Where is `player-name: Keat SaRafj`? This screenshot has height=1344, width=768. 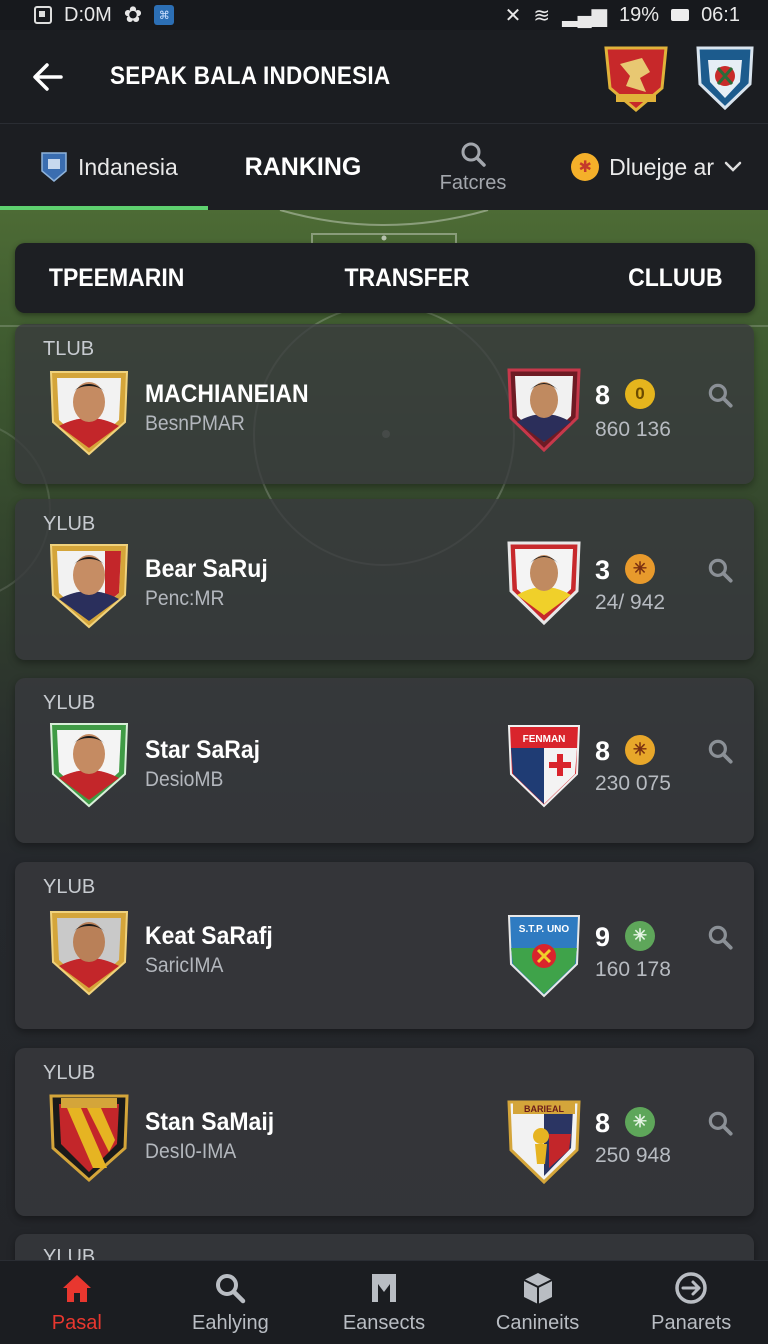 player-name: Keat SaRafj is located at coordinates (209, 936).